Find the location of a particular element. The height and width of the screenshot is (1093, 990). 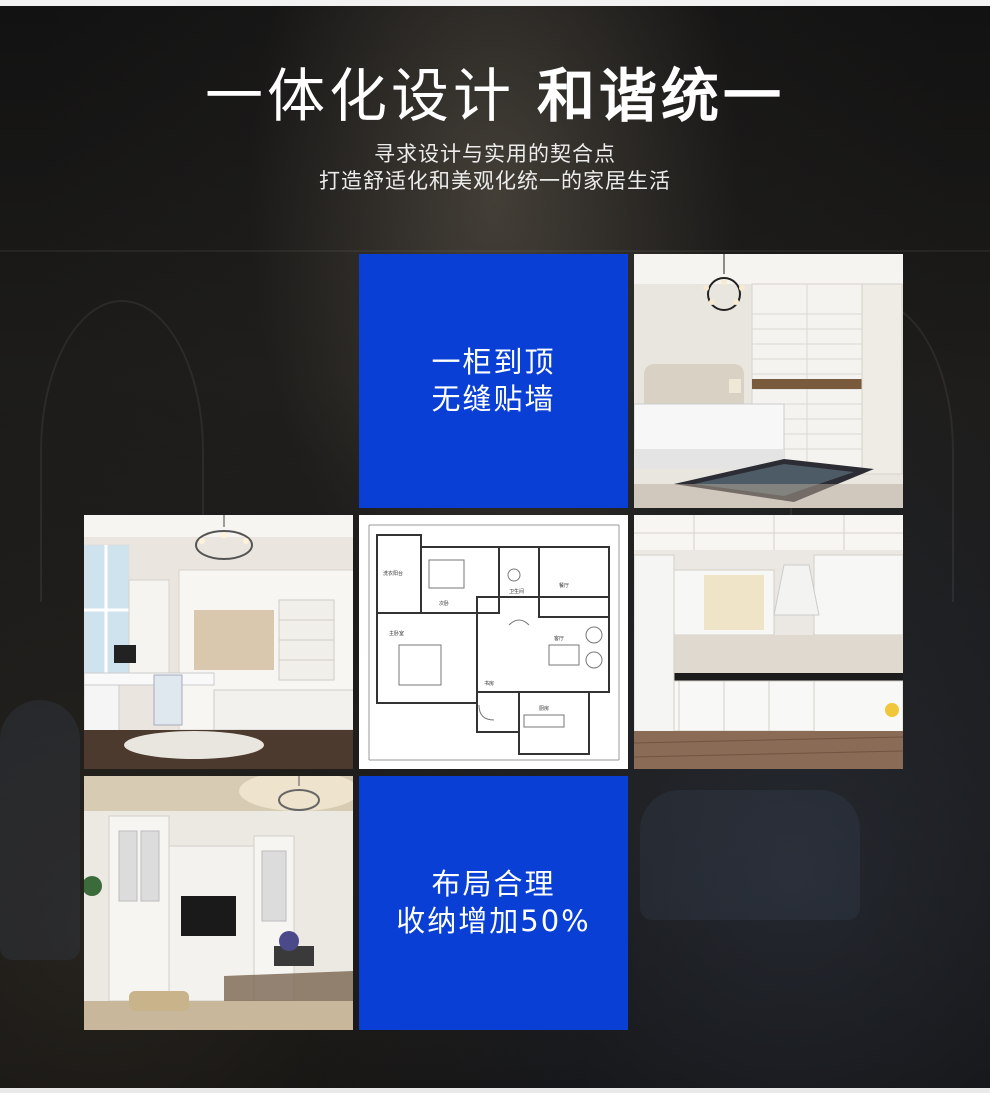

kitchen-photo is located at coordinates (768, 642).